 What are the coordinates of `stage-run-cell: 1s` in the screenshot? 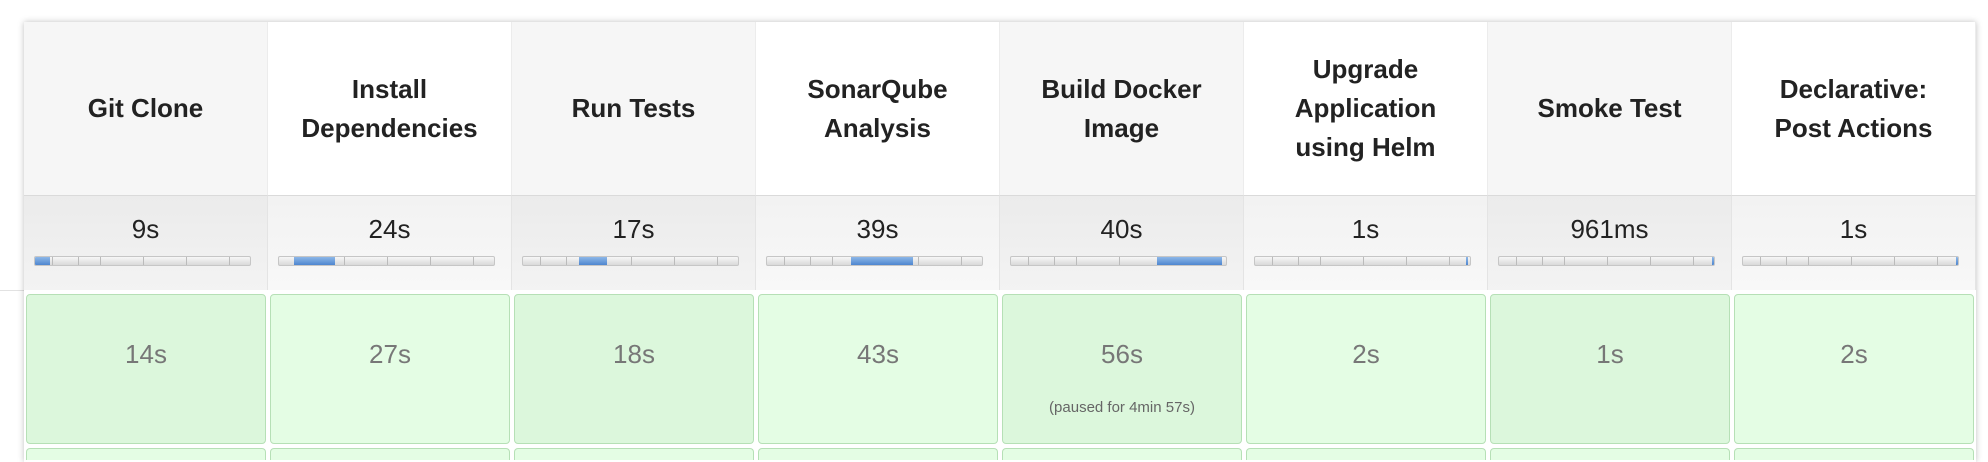 It's located at (1610, 369).